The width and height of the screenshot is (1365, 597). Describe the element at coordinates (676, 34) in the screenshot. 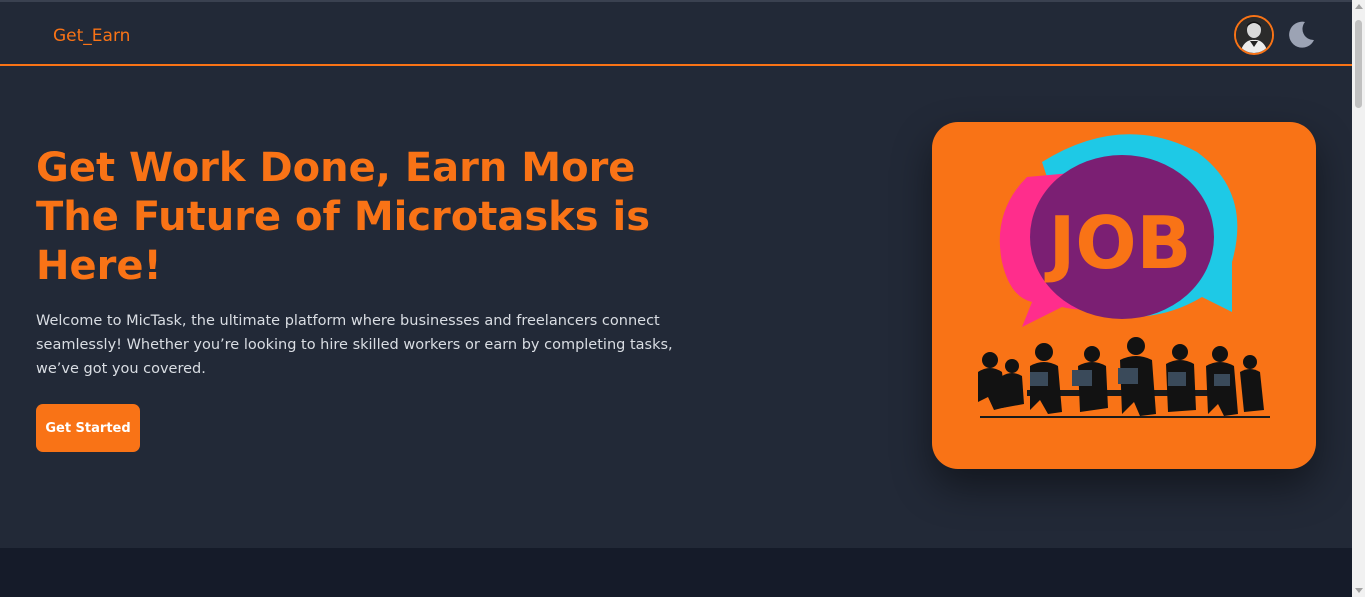

I see `navbar: Get_Earn` at that location.